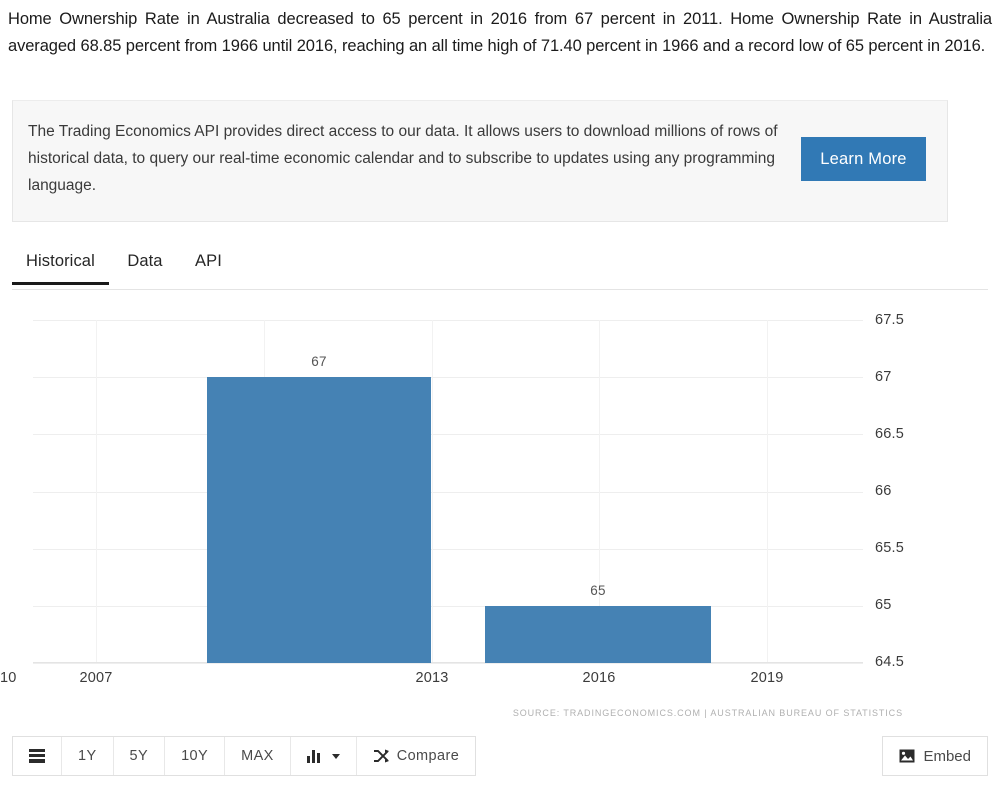  I want to click on compare-label: Compare, so click(428, 756).